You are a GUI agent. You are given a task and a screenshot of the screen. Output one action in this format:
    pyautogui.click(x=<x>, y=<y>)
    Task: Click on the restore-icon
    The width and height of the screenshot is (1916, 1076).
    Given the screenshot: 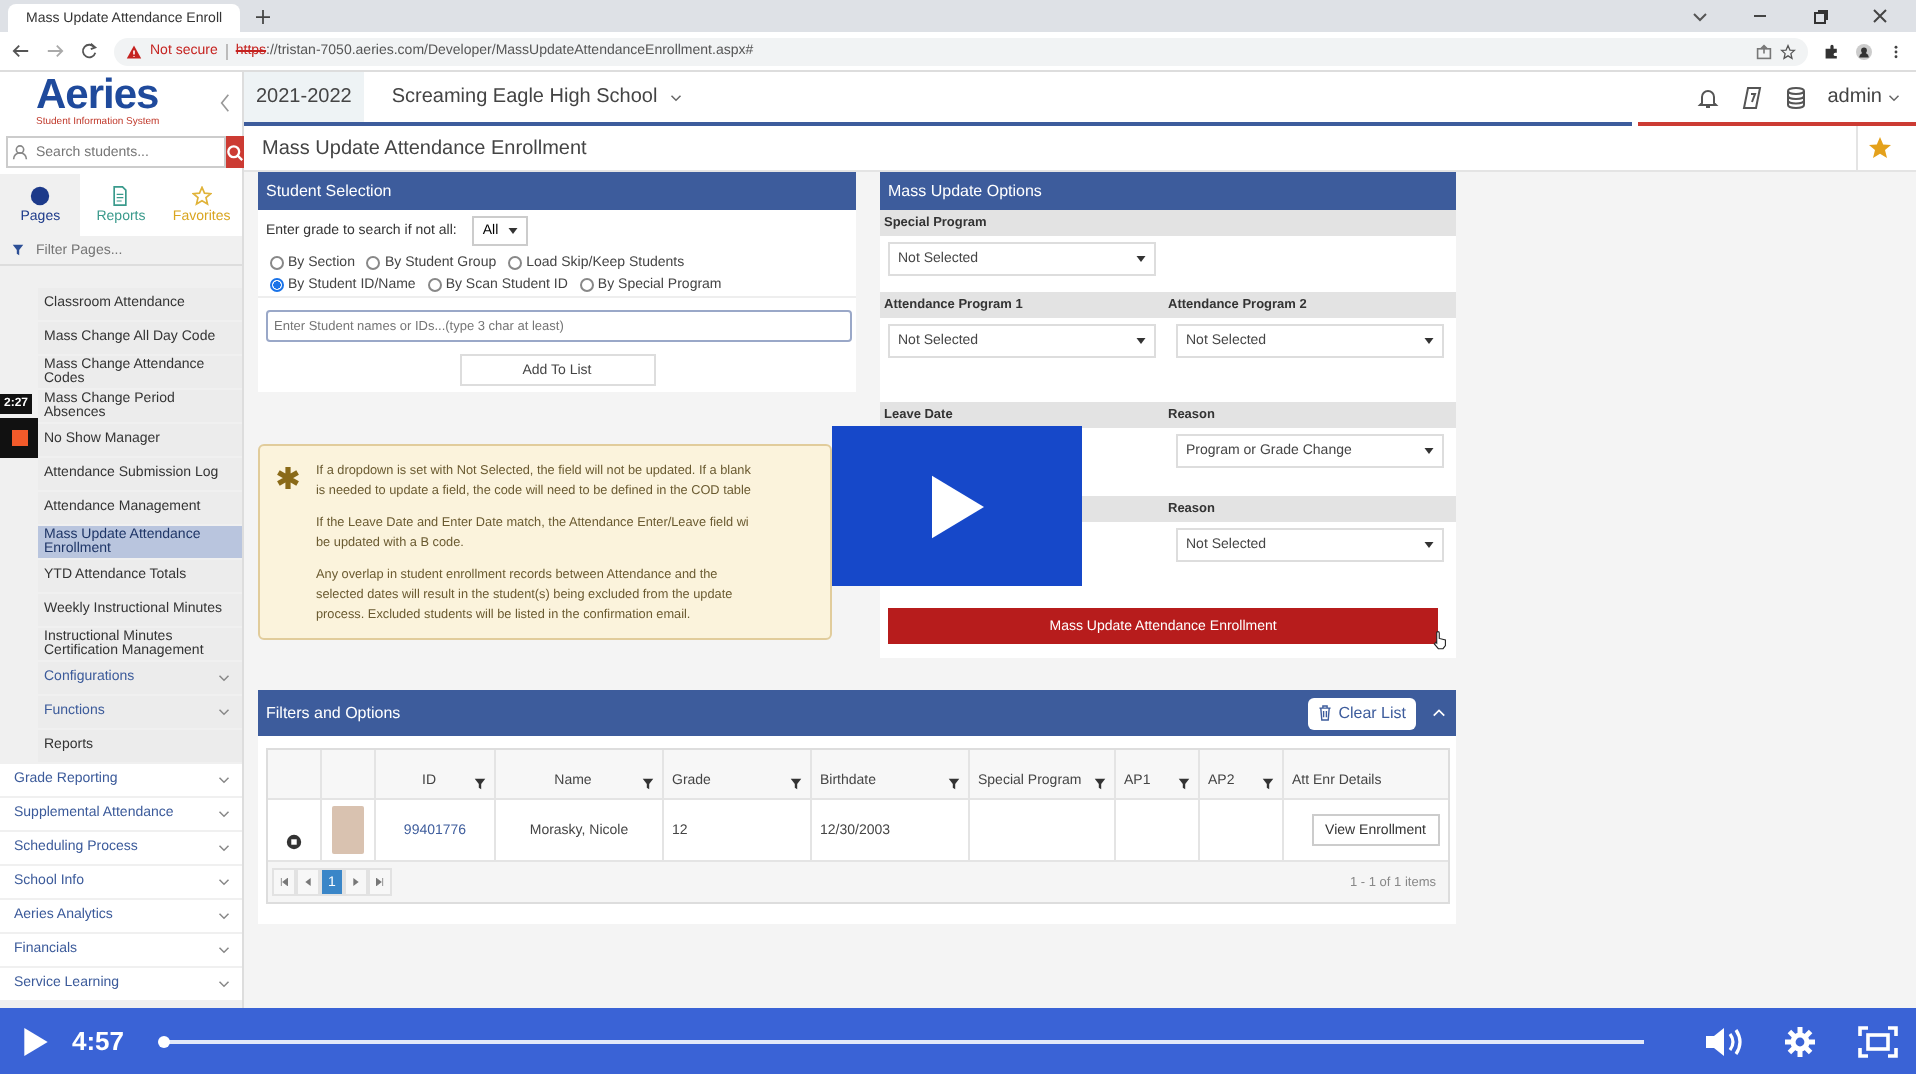 What is the action you would take?
    pyautogui.click(x=1820, y=16)
    